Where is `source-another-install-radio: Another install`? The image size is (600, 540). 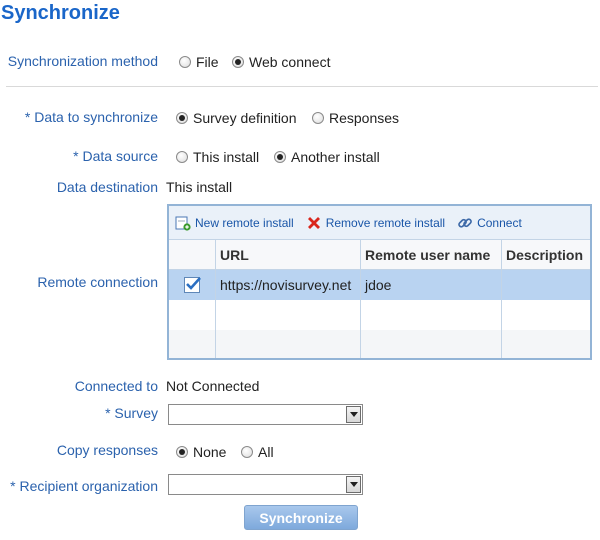 source-another-install-radio: Another install is located at coordinates (327, 157).